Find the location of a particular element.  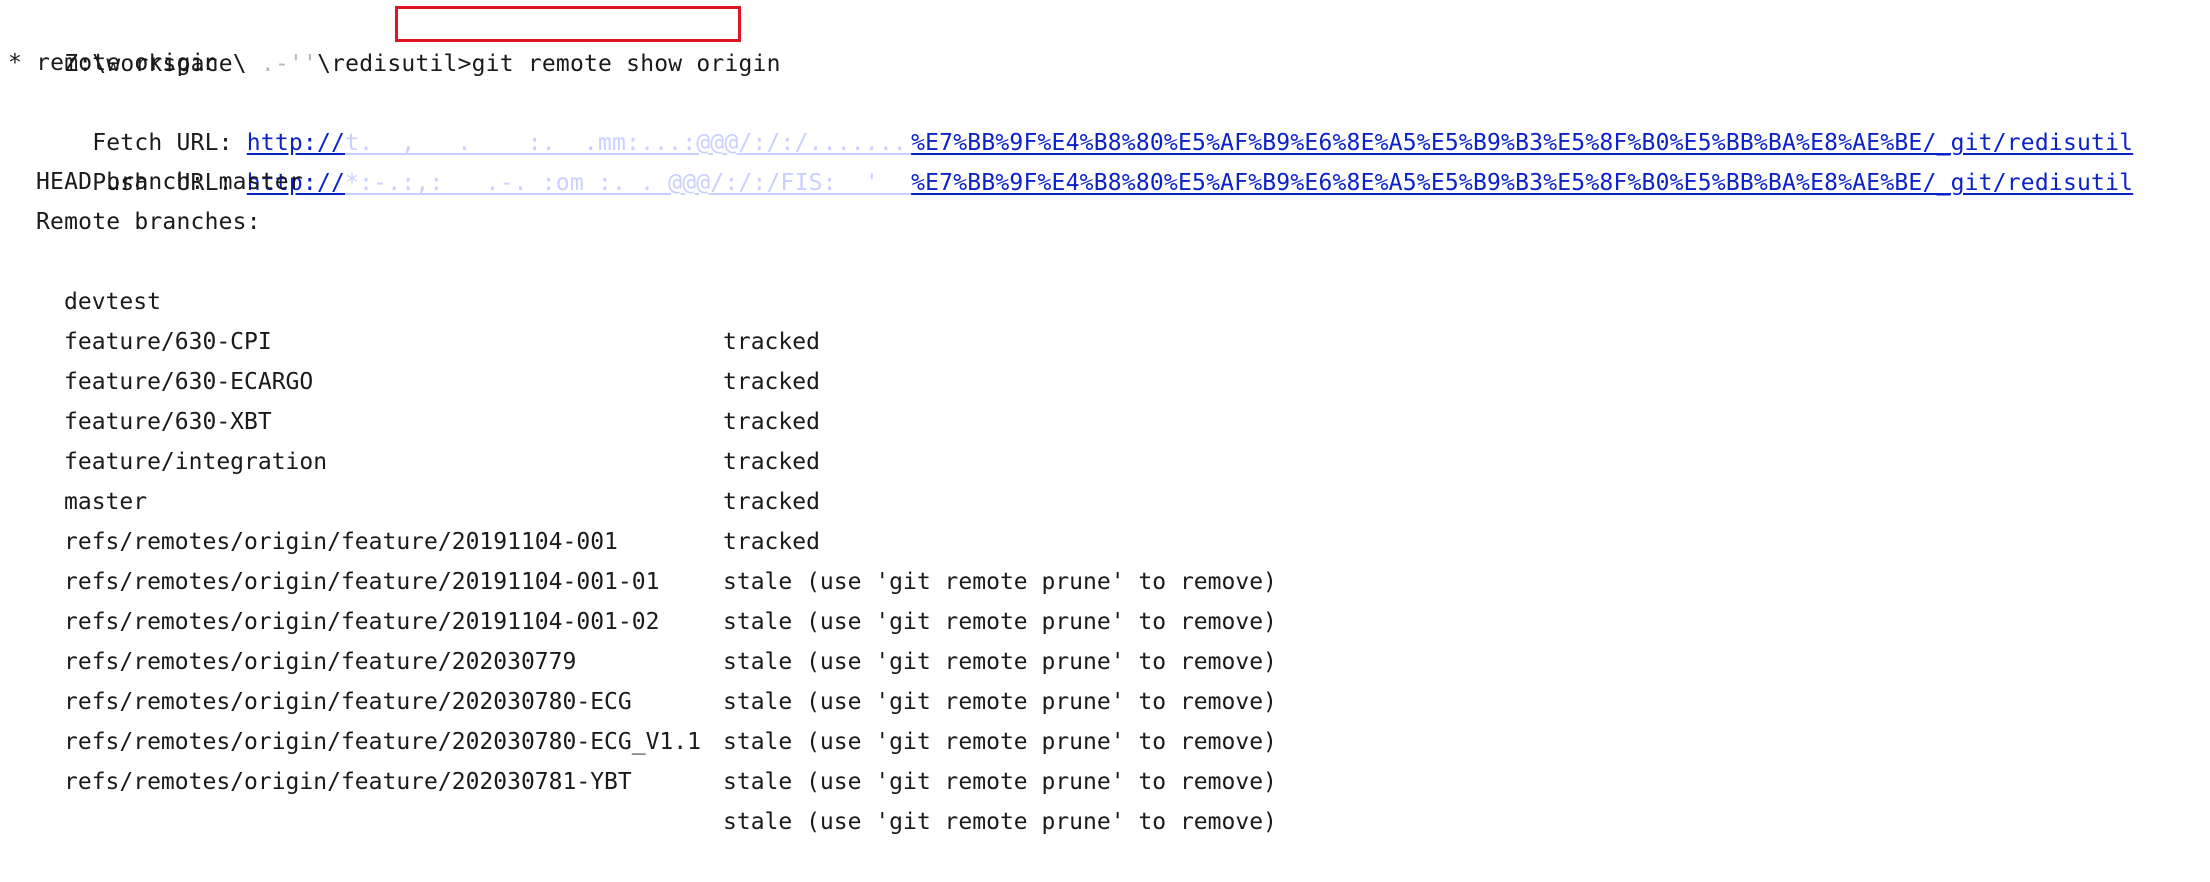

branch-row: feature/integration tracked is located at coordinates (1105, 458).